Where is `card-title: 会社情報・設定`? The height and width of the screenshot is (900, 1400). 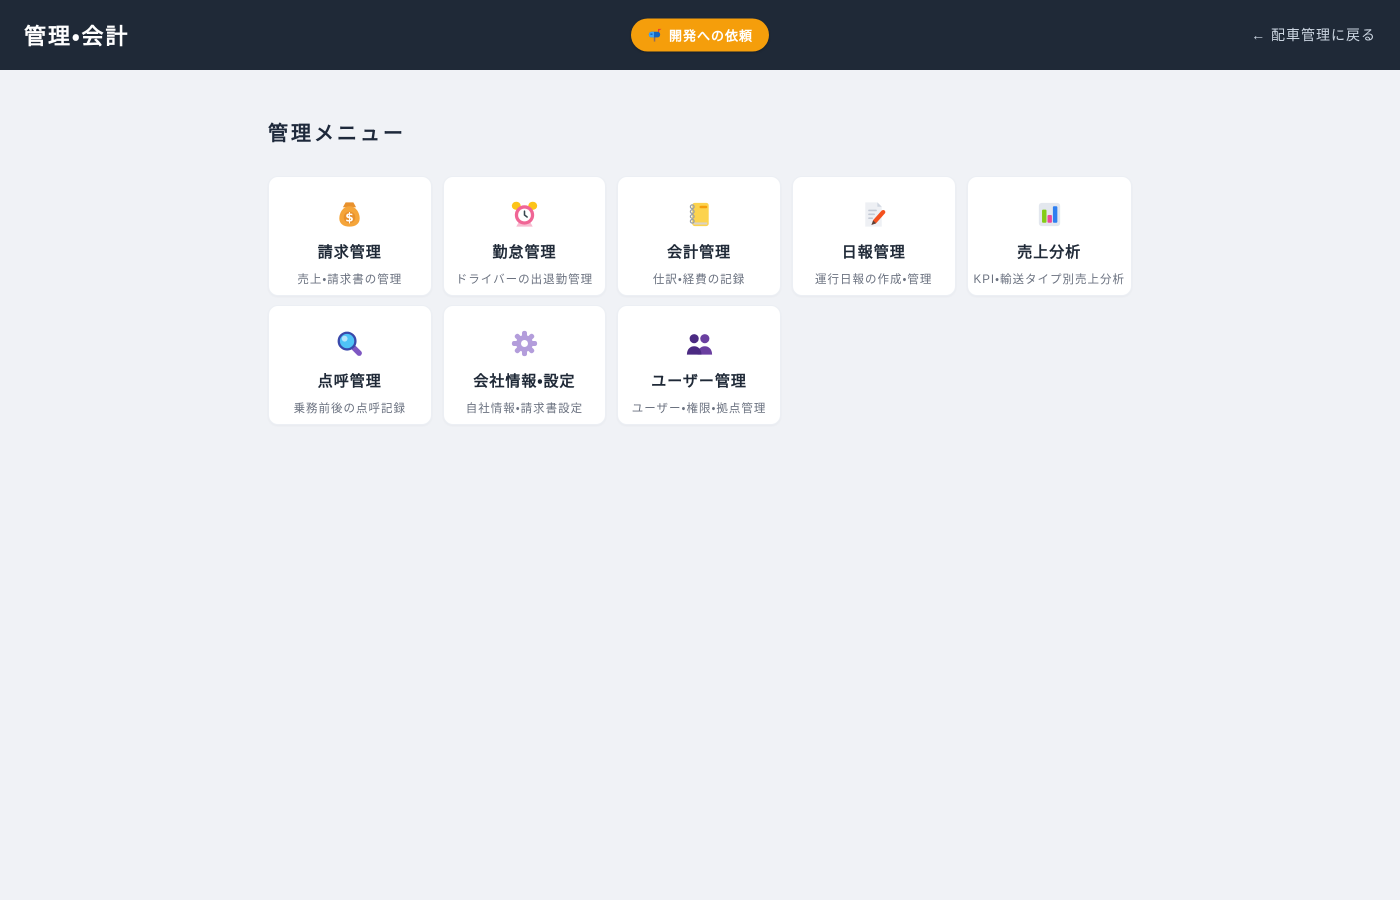 card-title: 会社情報・設定 is located at coordinates (524, 381).